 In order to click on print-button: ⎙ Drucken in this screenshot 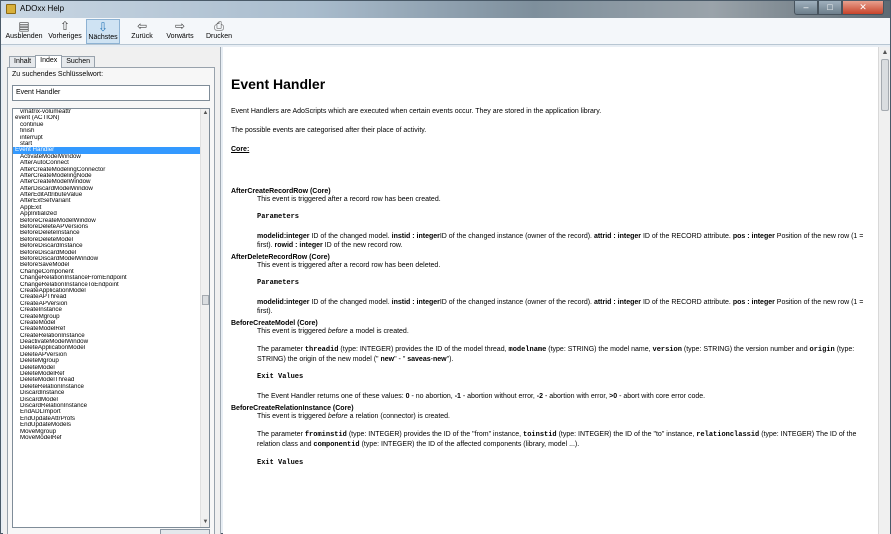, I will do `click(219, 31)`.